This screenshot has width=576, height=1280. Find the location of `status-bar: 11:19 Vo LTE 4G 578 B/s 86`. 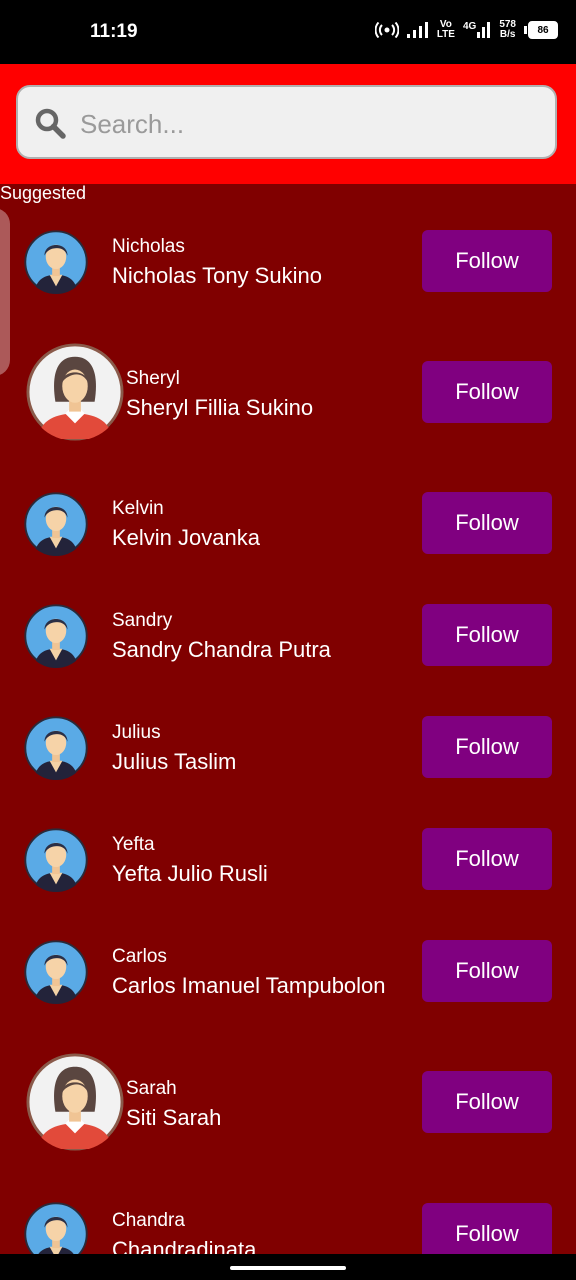

status-bar: 11:19 Vo LTE 4G 578 B/s 86 is located at coordinates (288, 32).